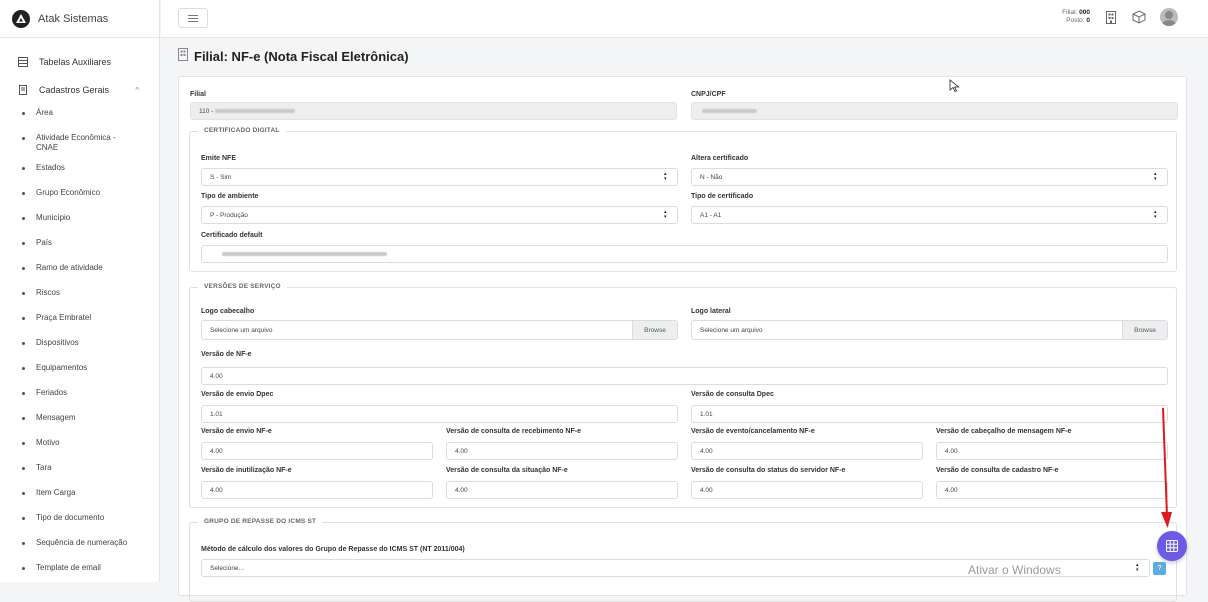 The width and height of the screenshot is (1208, 602). Describe the element at coordinates (79, 500) in the screenshot. I see `sidebar-item-item-carga: Item Carga` at that location.